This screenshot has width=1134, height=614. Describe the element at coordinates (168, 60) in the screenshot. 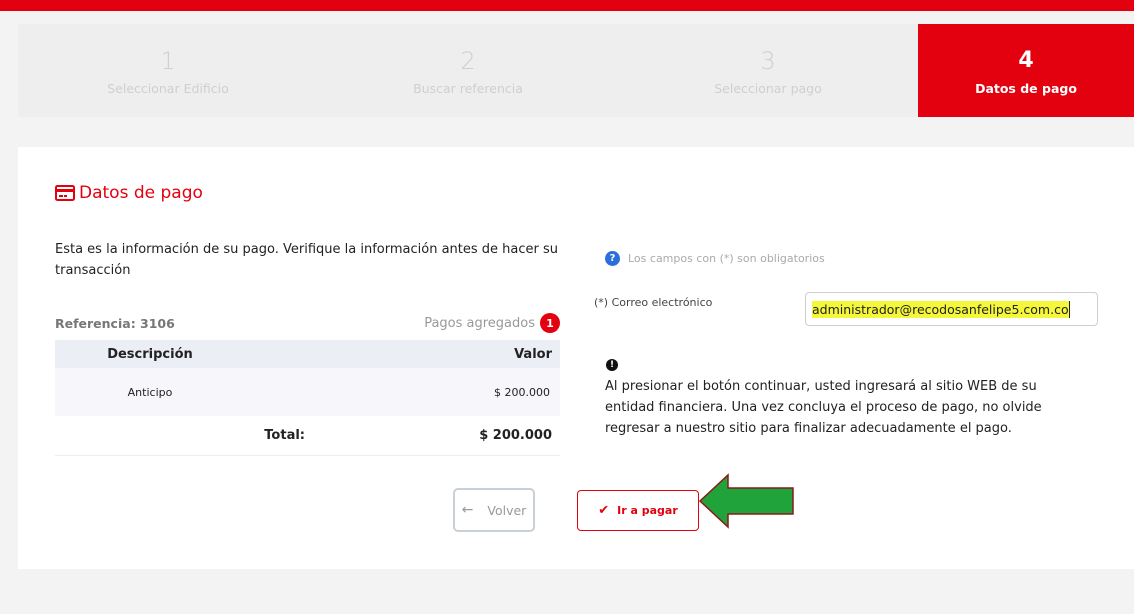

I see `step-number: 1` at that location.